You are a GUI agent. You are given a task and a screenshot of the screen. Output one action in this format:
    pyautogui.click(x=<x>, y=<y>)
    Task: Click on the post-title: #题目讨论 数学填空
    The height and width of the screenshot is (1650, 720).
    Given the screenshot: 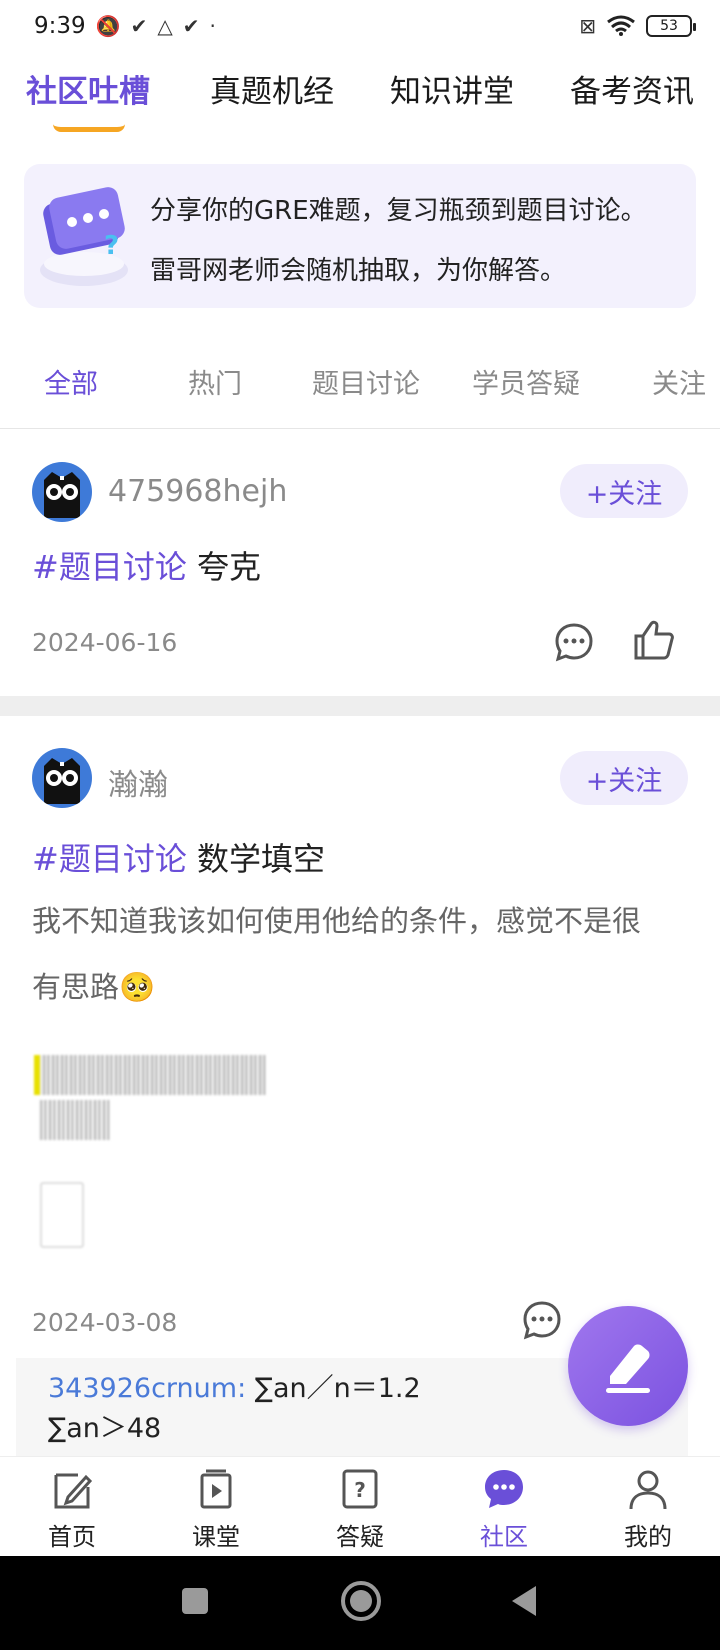 What is the action you would take?
    pyautogui.click(x=178, y=857)
    